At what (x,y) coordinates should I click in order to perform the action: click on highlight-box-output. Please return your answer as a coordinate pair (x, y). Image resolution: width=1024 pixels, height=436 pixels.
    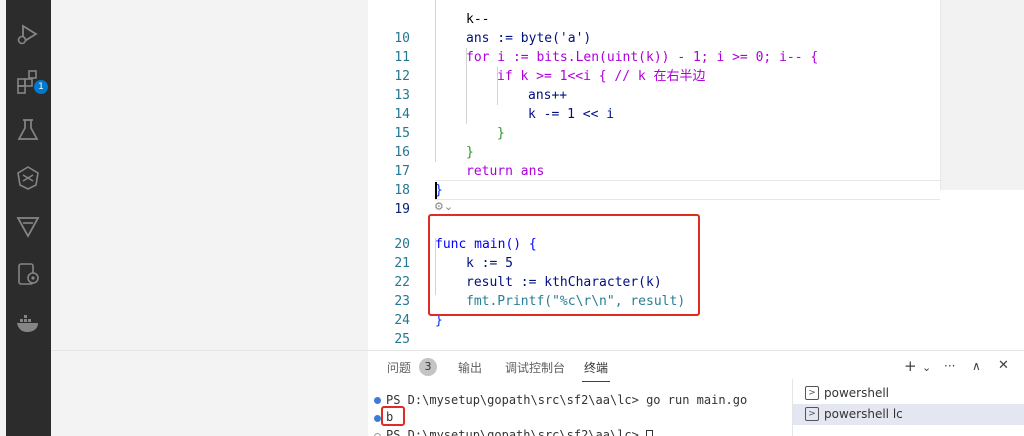
    Looking at the image, I should click on (393, 416).